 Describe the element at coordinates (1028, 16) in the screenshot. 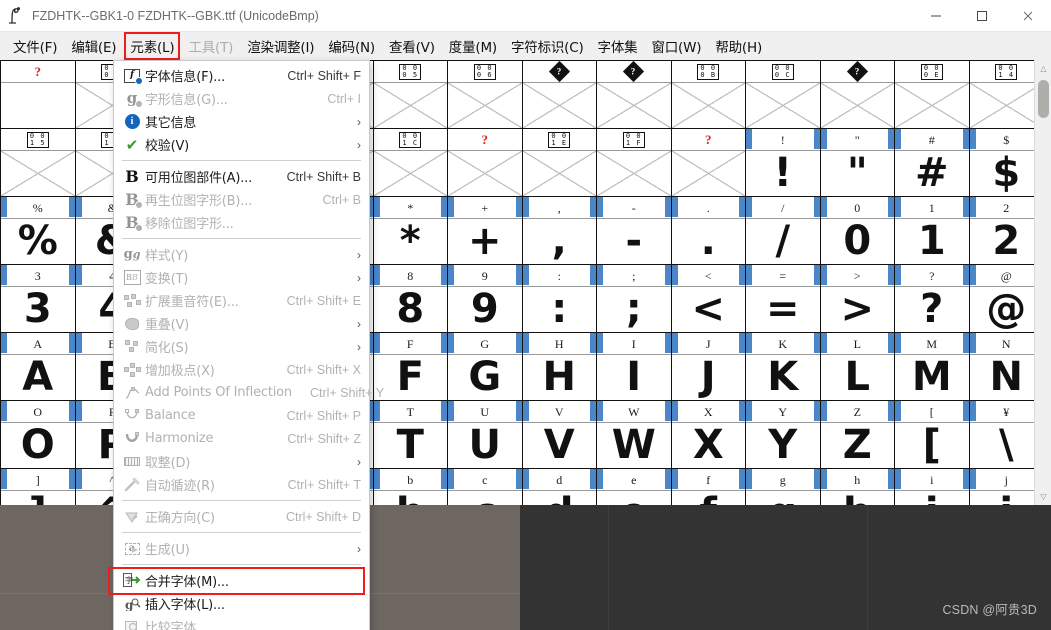

I see `close-button` at that location.